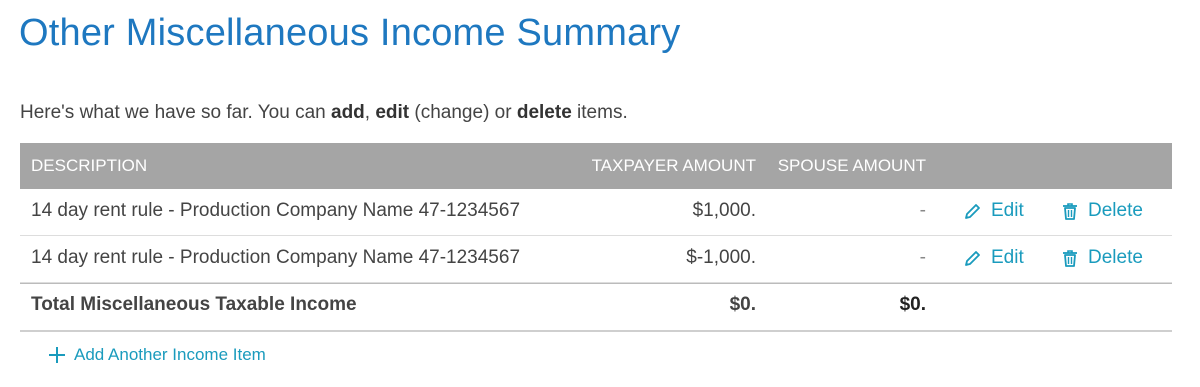 The image size is (1200, 387). I want to click on total-taxpayer-amount: $0., so click(742, 304).